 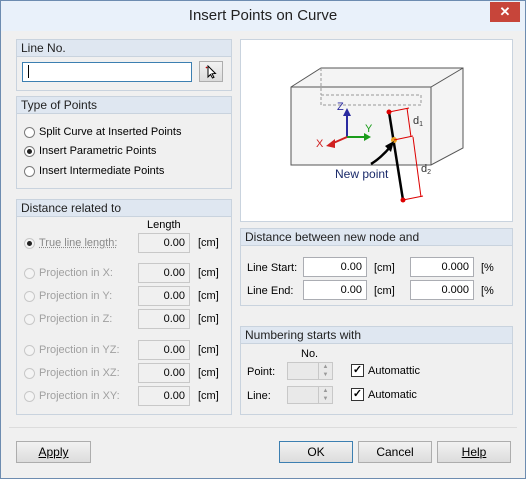 I want to click on ok-button-label: OK, so click(x=316, y=452).